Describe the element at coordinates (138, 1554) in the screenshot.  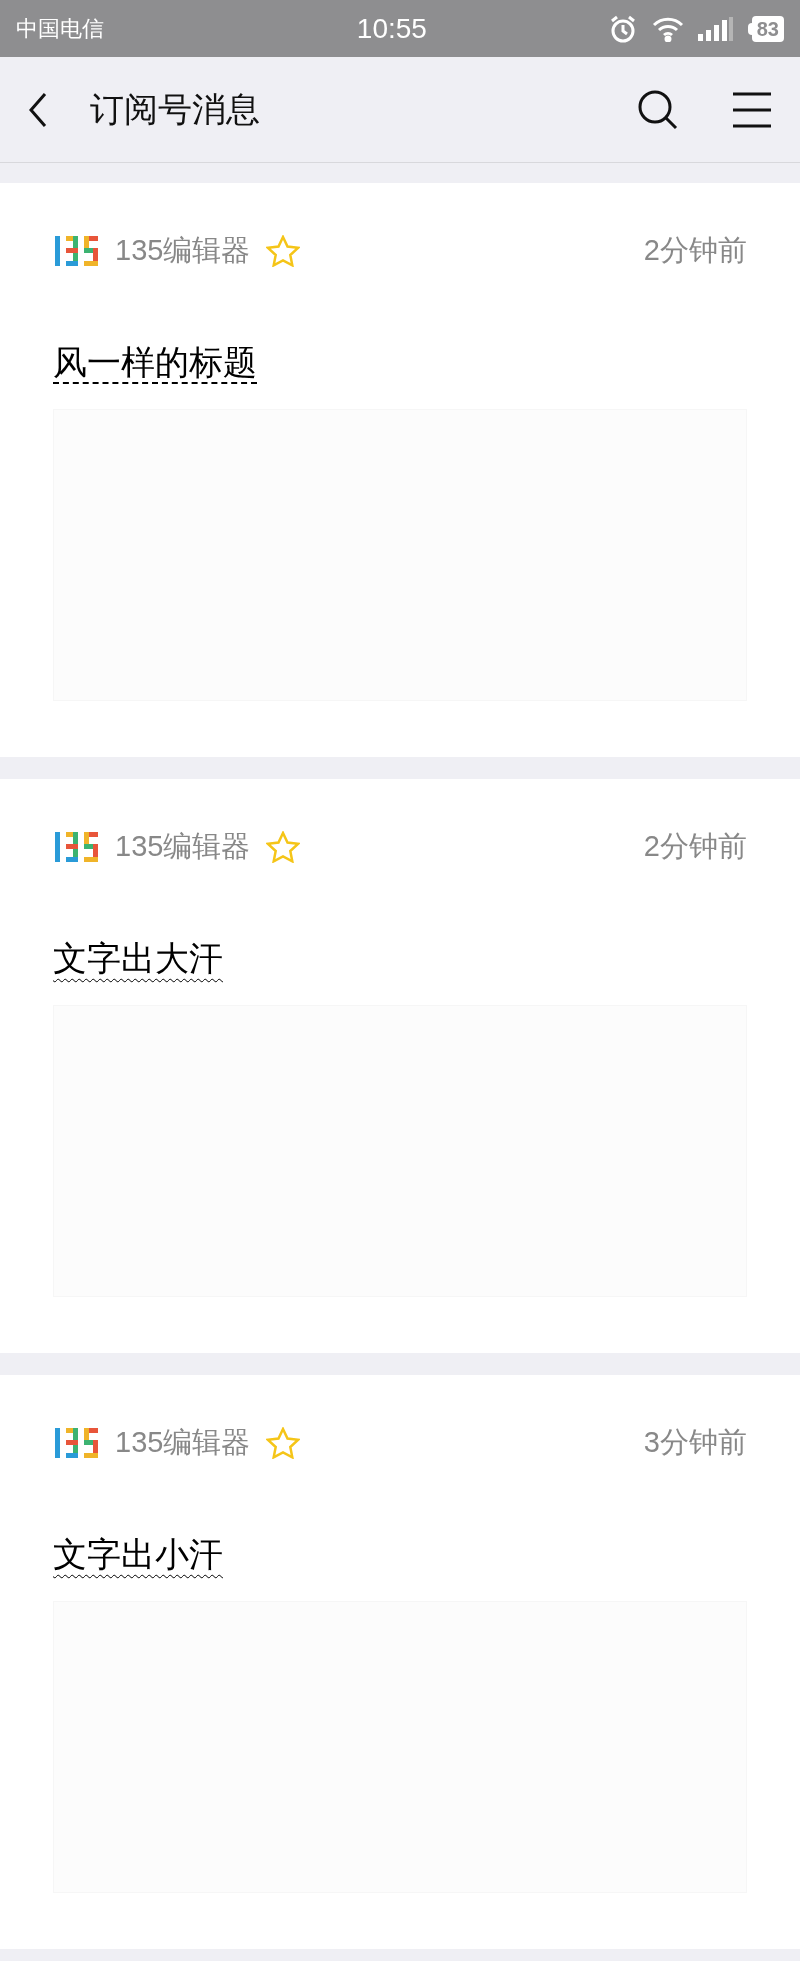
I see `message-title: 文字出小汗` at that location.